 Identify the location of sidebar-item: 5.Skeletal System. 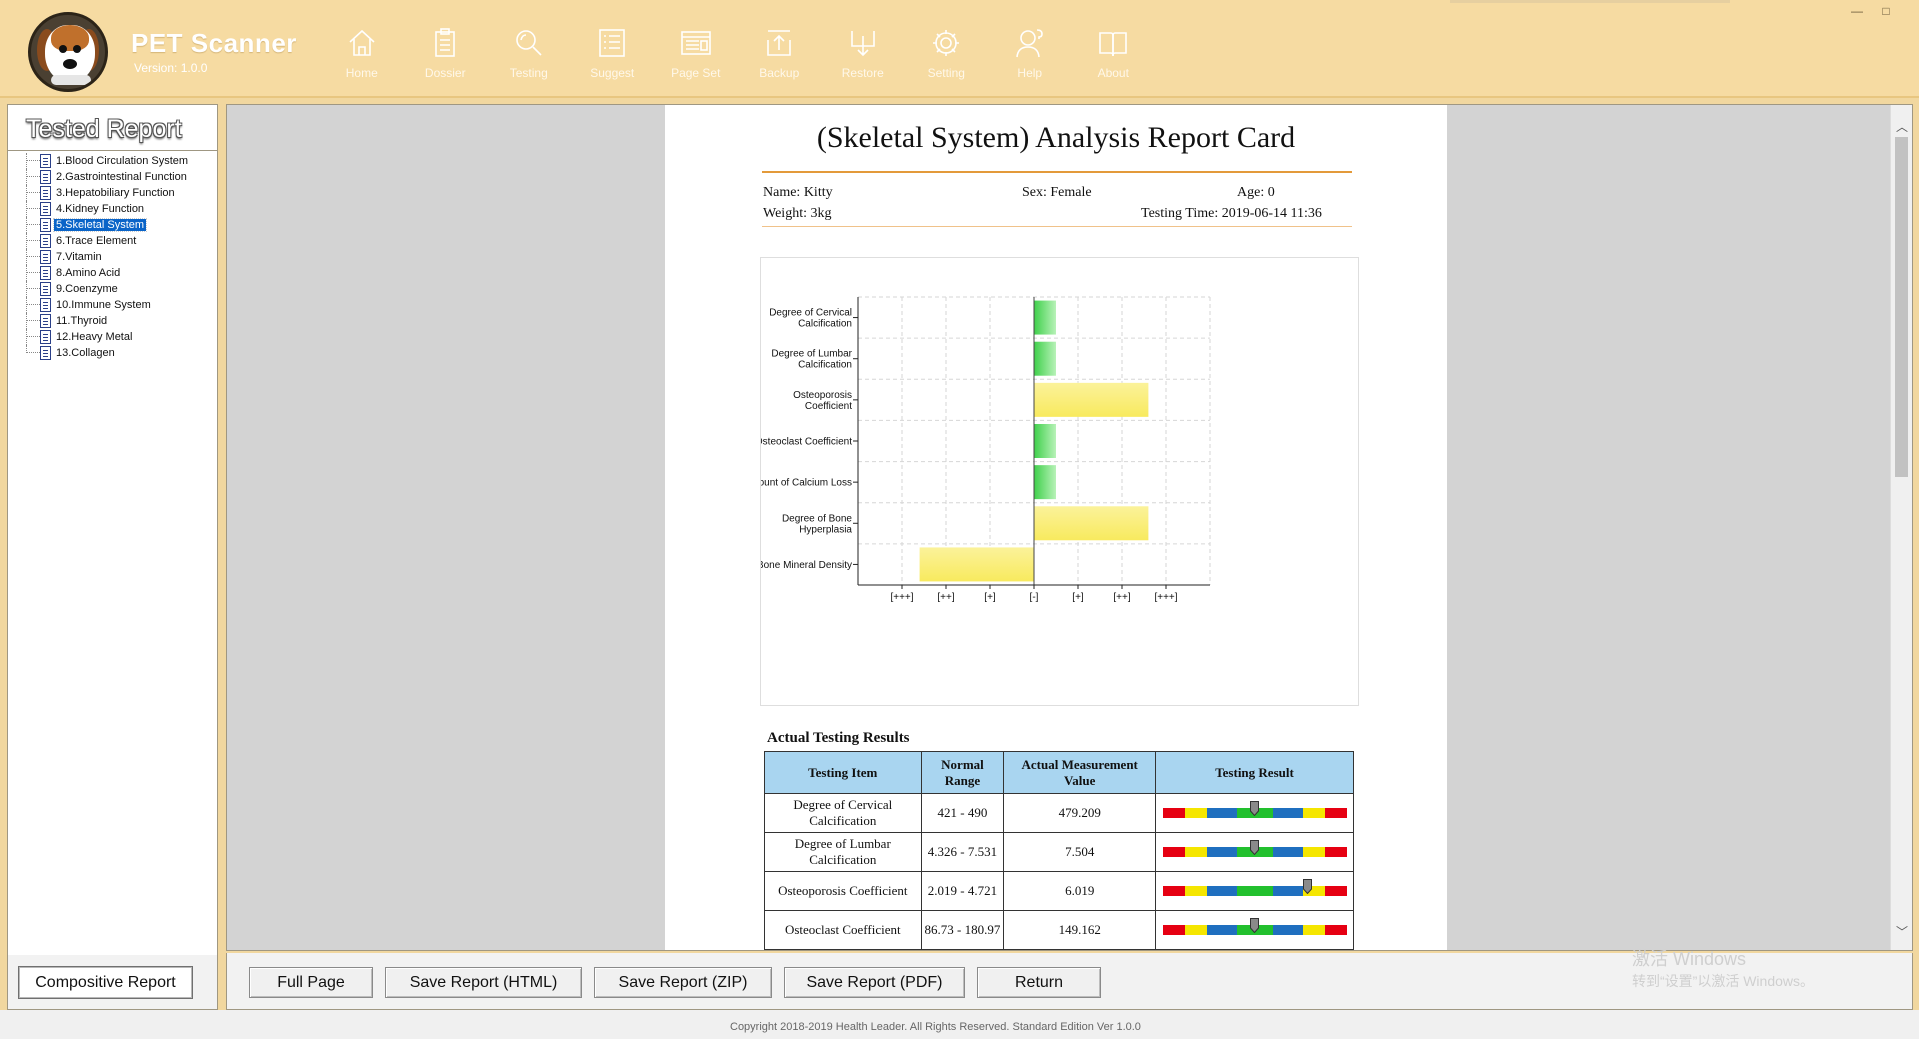
(114, 225).